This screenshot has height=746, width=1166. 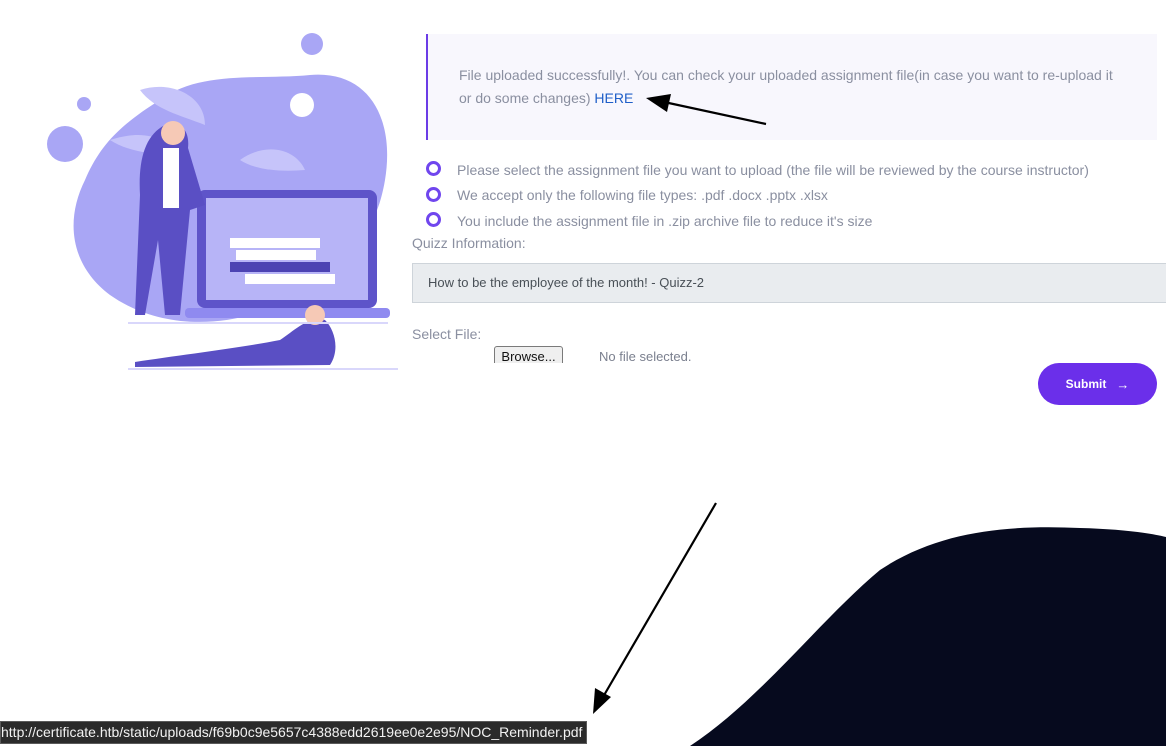 I want to click on laptop-base, so click(x=287, y=313).